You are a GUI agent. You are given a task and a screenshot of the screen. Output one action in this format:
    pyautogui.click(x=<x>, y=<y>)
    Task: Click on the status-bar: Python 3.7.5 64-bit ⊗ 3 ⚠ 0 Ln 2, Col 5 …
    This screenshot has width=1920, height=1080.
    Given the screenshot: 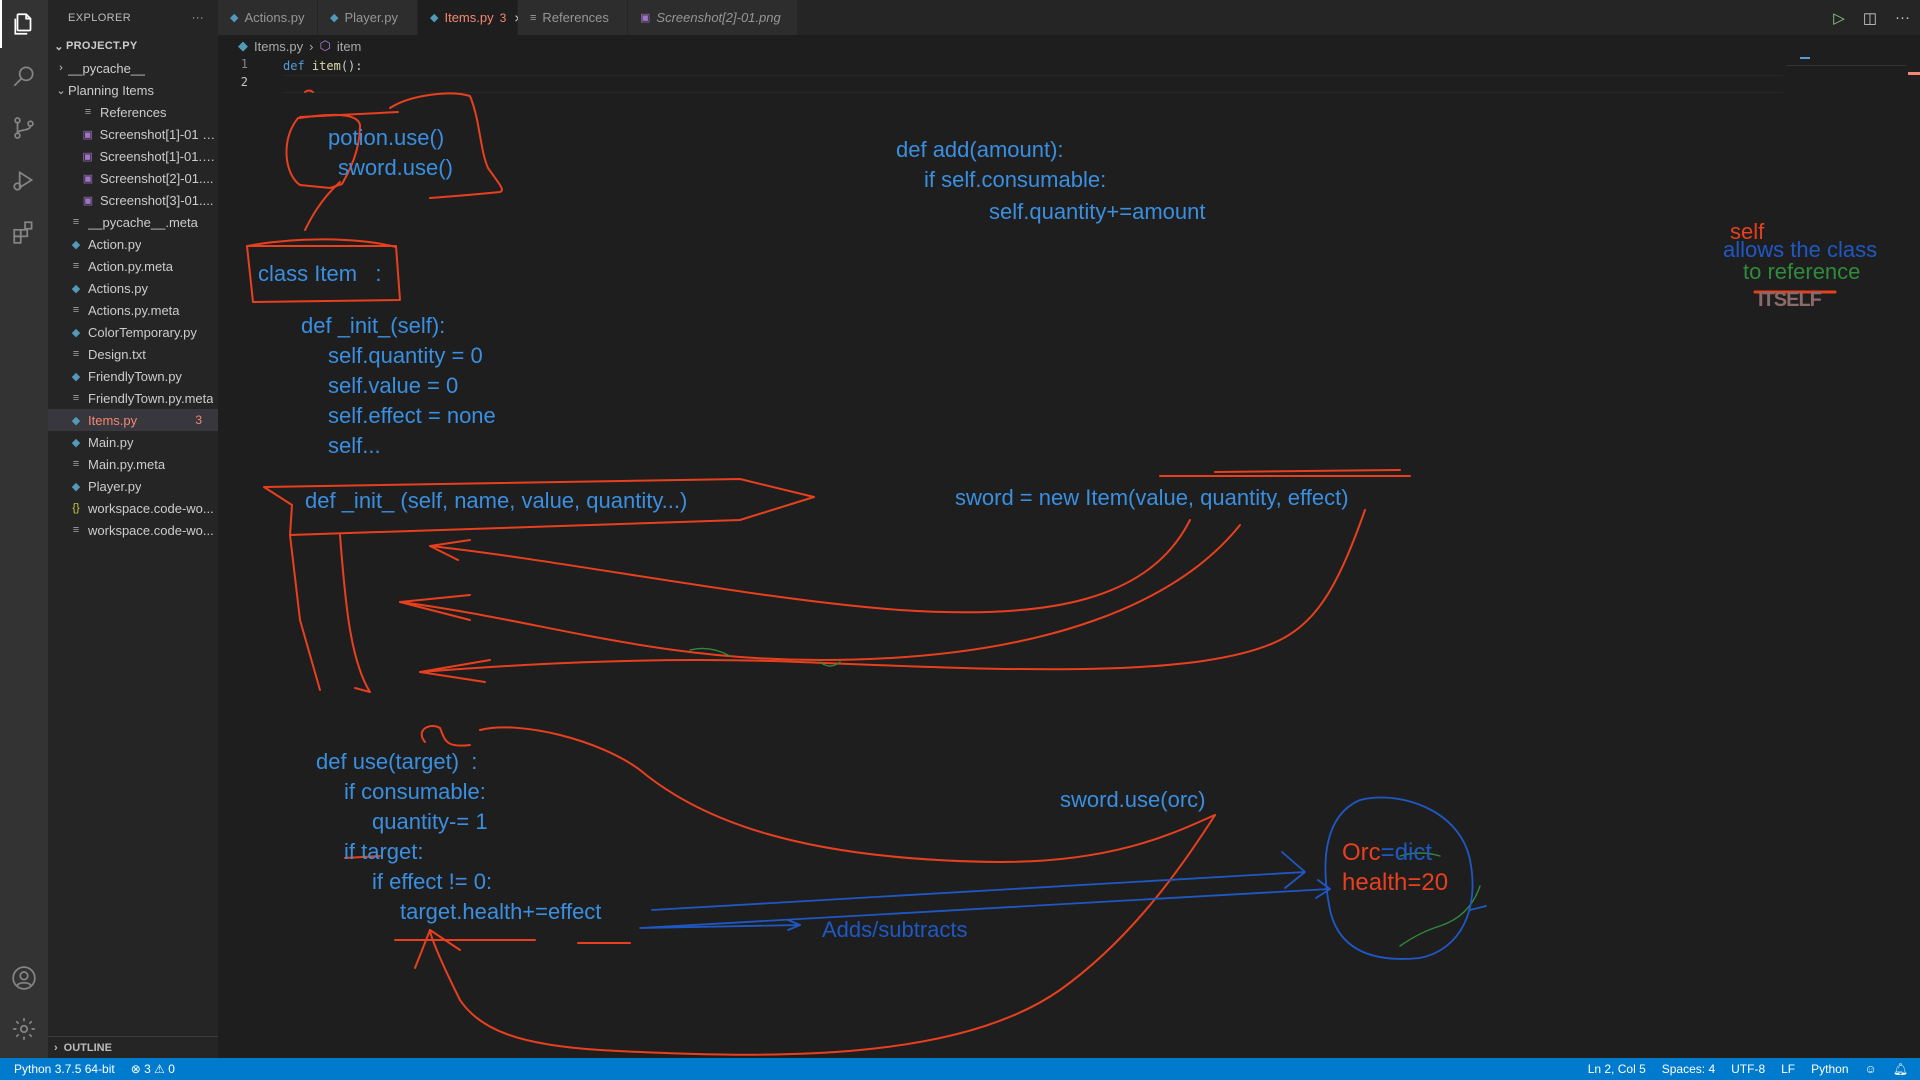 What is the action you would take?
    pyautogui.click(x=960, y=1069)
    